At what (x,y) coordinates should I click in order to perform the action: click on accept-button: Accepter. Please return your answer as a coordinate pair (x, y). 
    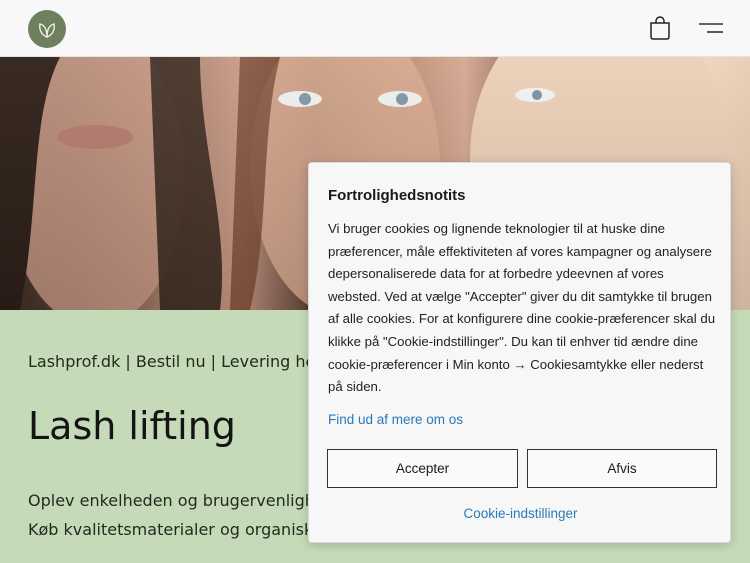
    Looking at the image, I should click on (422, 468).